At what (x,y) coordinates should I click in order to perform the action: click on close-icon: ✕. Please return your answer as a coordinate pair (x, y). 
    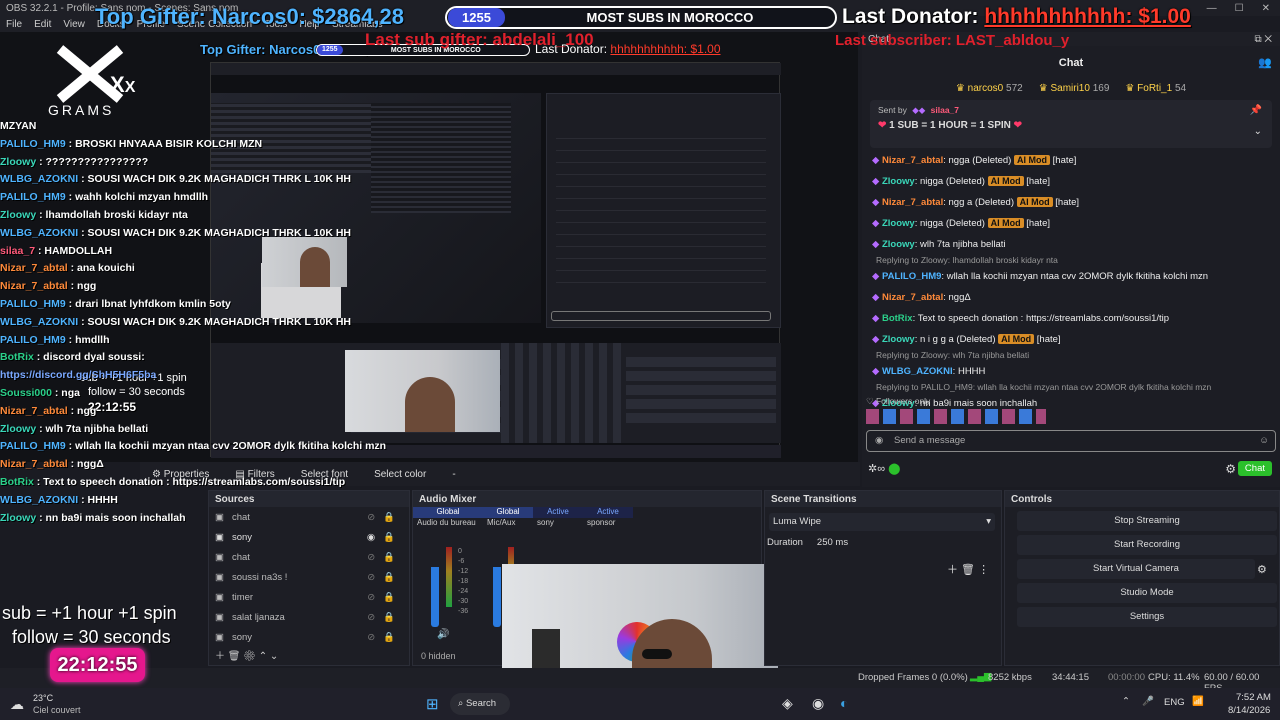
    Looking at the image, I should click on (1266, 8).